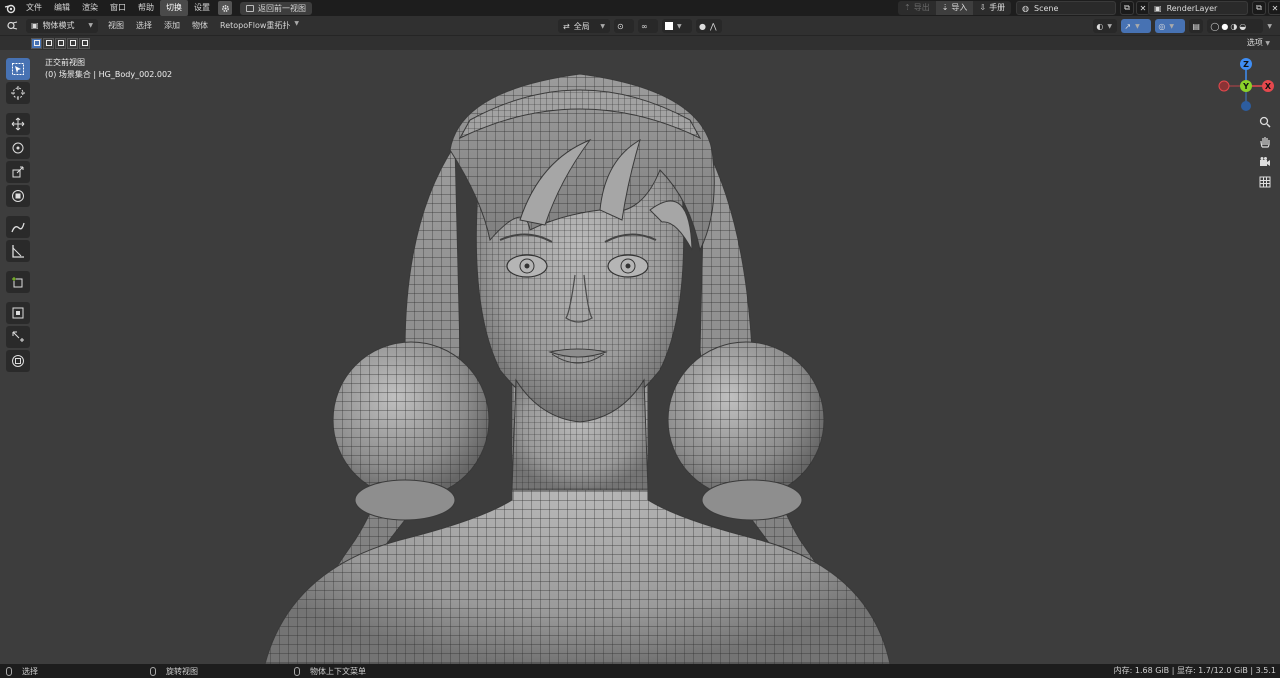 The width and height of the screenshot is (1280, 678). What do you see at coordinates (109, 74) in the screenshot?
I see `collection-info: (0) 场景集合 | HG_Body_002.002` at bounding box center [109, 74].